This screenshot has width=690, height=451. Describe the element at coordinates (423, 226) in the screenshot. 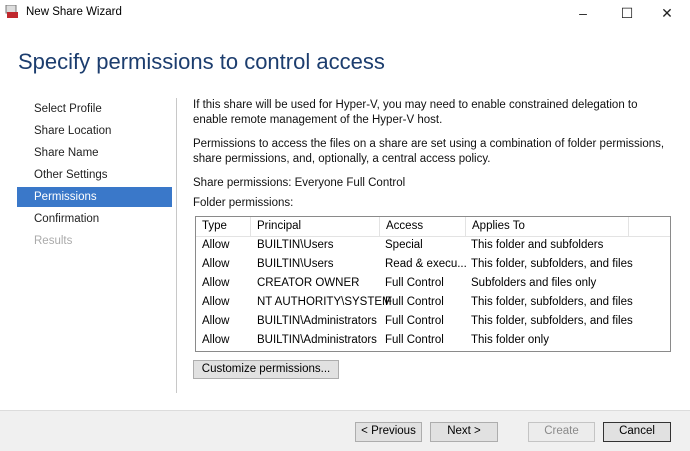

I see `column-header-access: Access` at that location.